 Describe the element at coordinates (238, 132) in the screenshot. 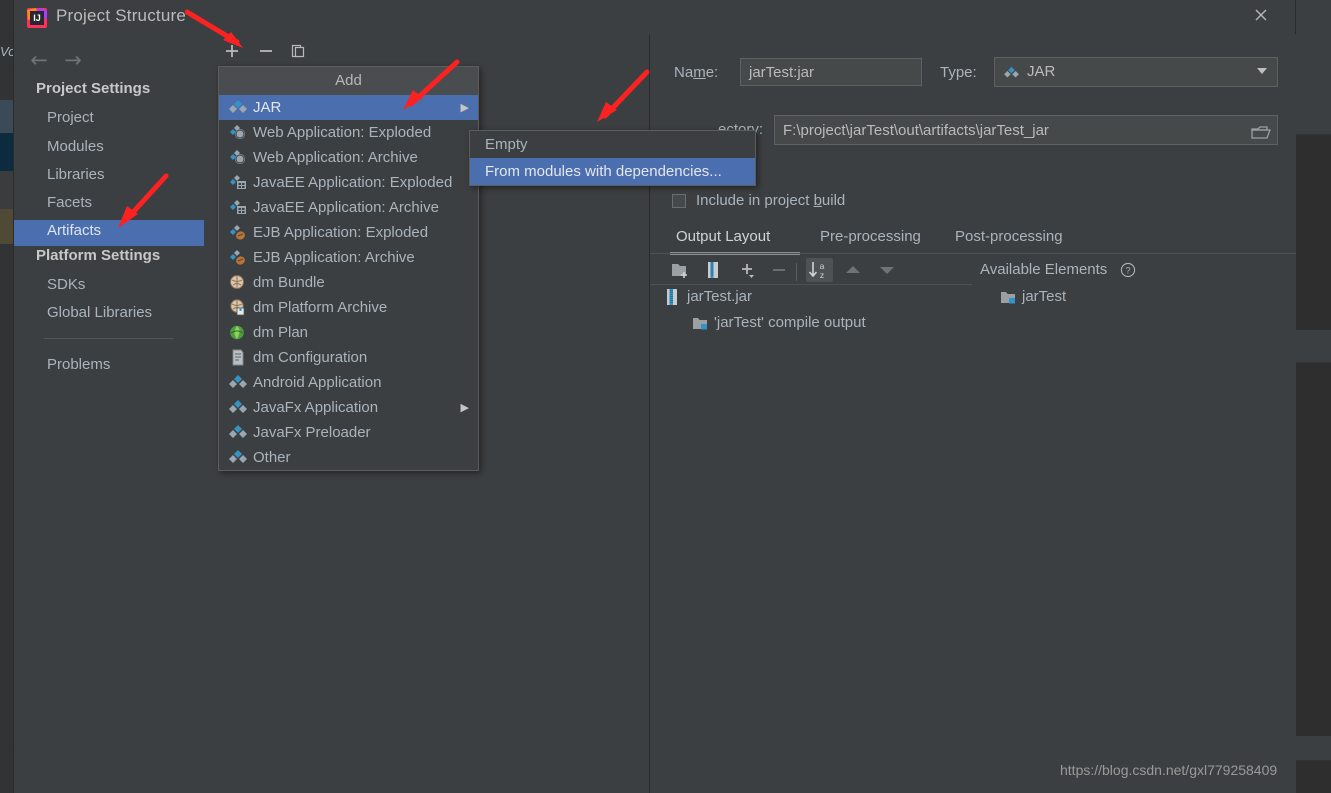

I see `web-exploded-icon` at that location.